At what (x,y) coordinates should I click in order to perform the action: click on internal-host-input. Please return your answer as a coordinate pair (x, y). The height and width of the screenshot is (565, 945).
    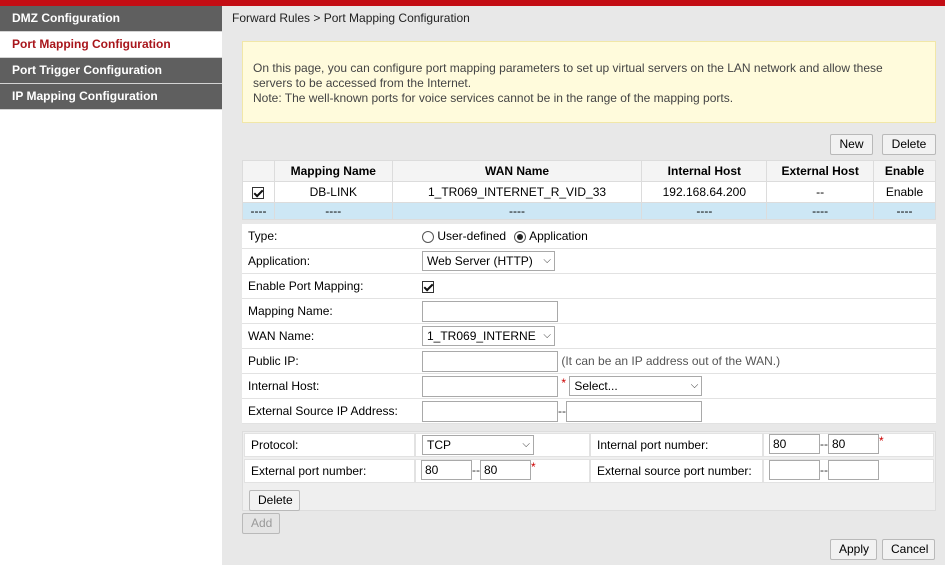
    Looking at the image, I should click on (490, 386).